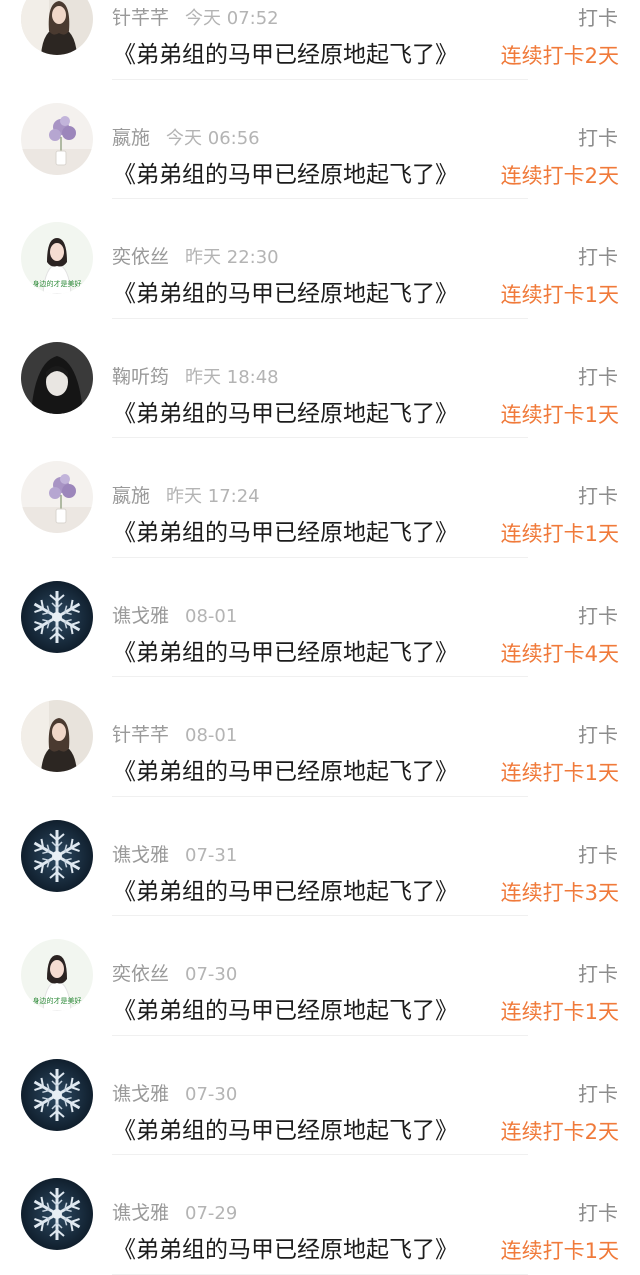 The height and width of the screenshot is (1275, 640). I want to click on timestamp: 07-31, so click(211, 855).